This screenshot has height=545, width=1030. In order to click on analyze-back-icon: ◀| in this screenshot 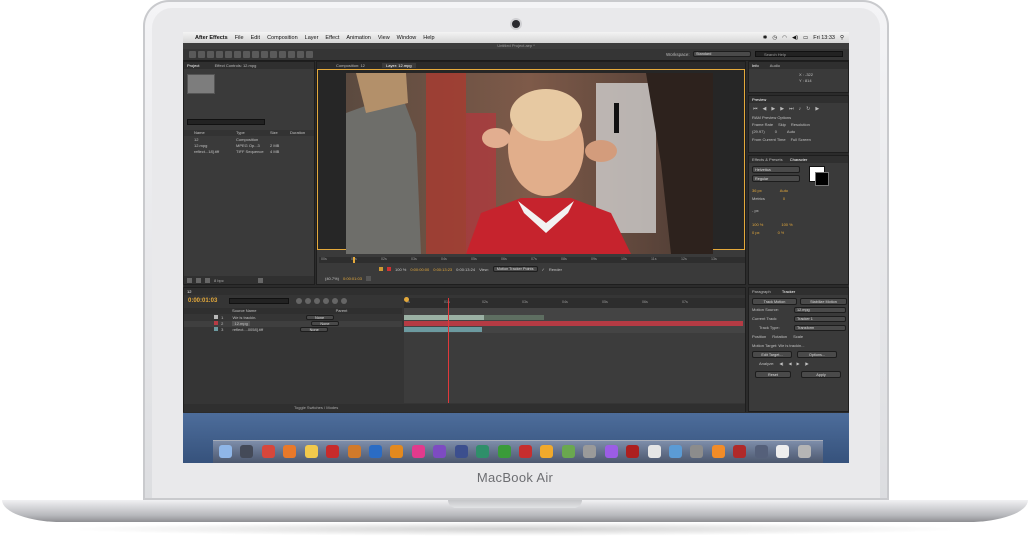, I will do `click(781, 364)`.